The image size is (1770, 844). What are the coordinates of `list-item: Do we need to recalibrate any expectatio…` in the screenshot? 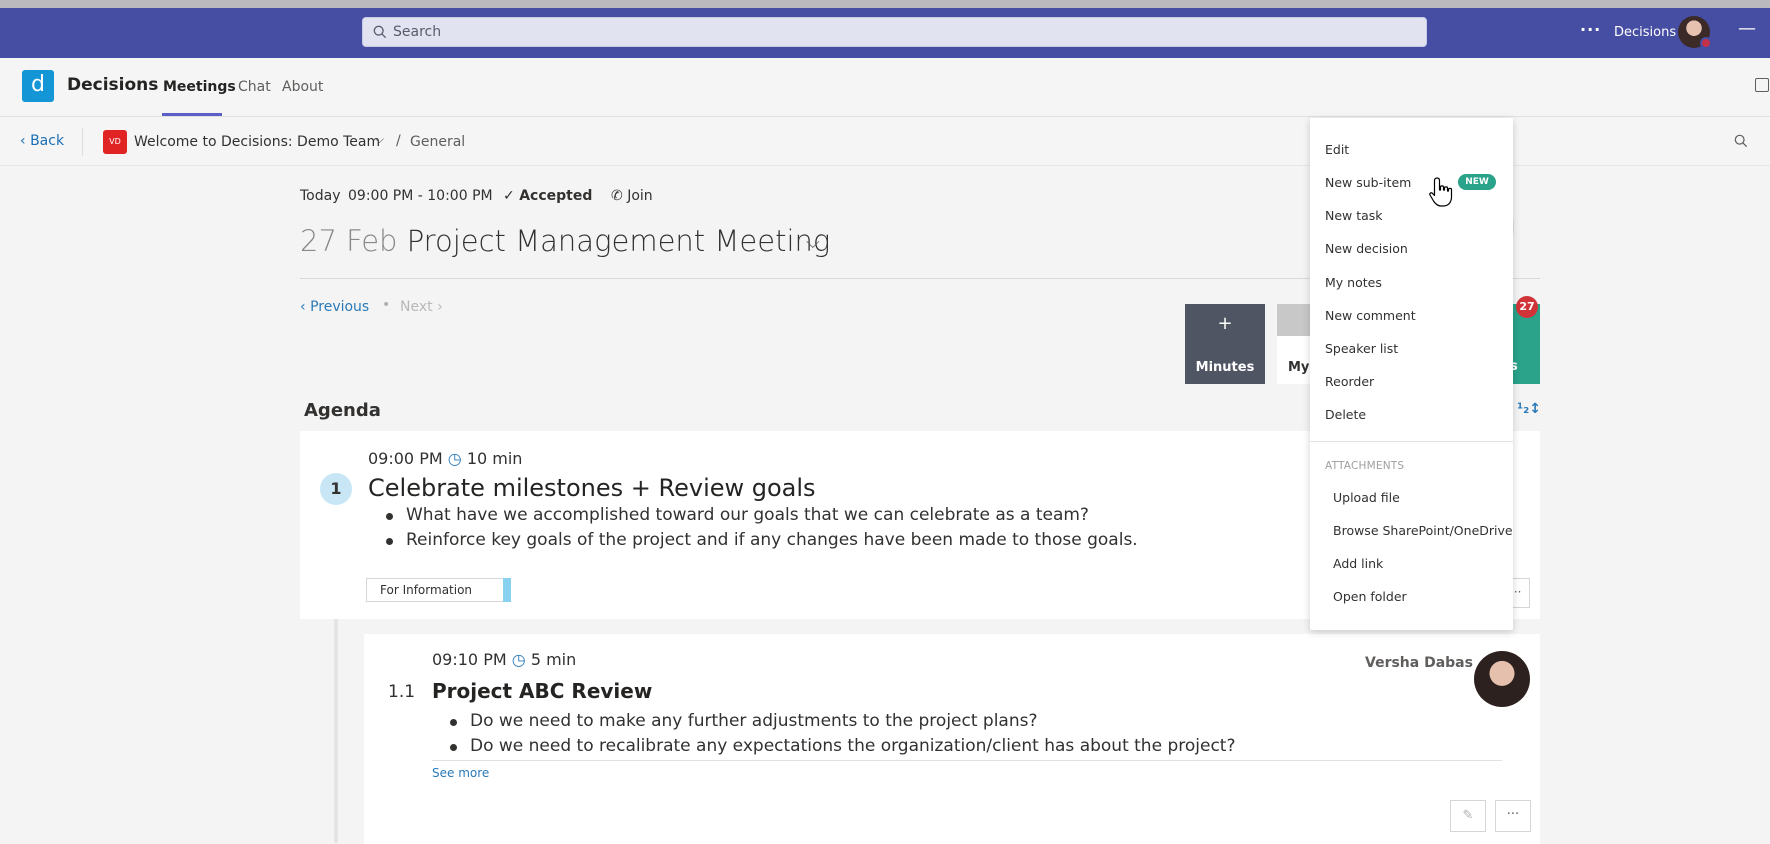 It's located at (841, 746).